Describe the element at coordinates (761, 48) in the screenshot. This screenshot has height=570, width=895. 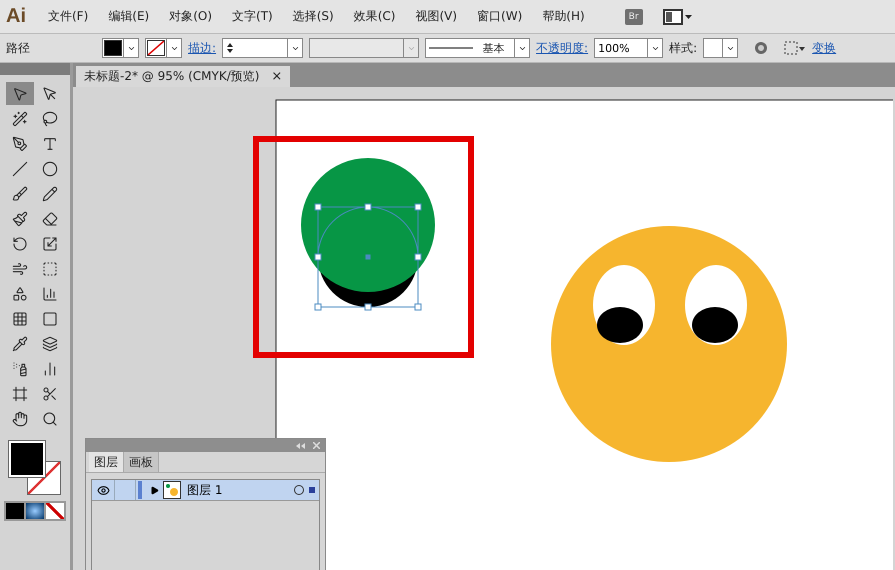
I see `globe-icon` at that location.